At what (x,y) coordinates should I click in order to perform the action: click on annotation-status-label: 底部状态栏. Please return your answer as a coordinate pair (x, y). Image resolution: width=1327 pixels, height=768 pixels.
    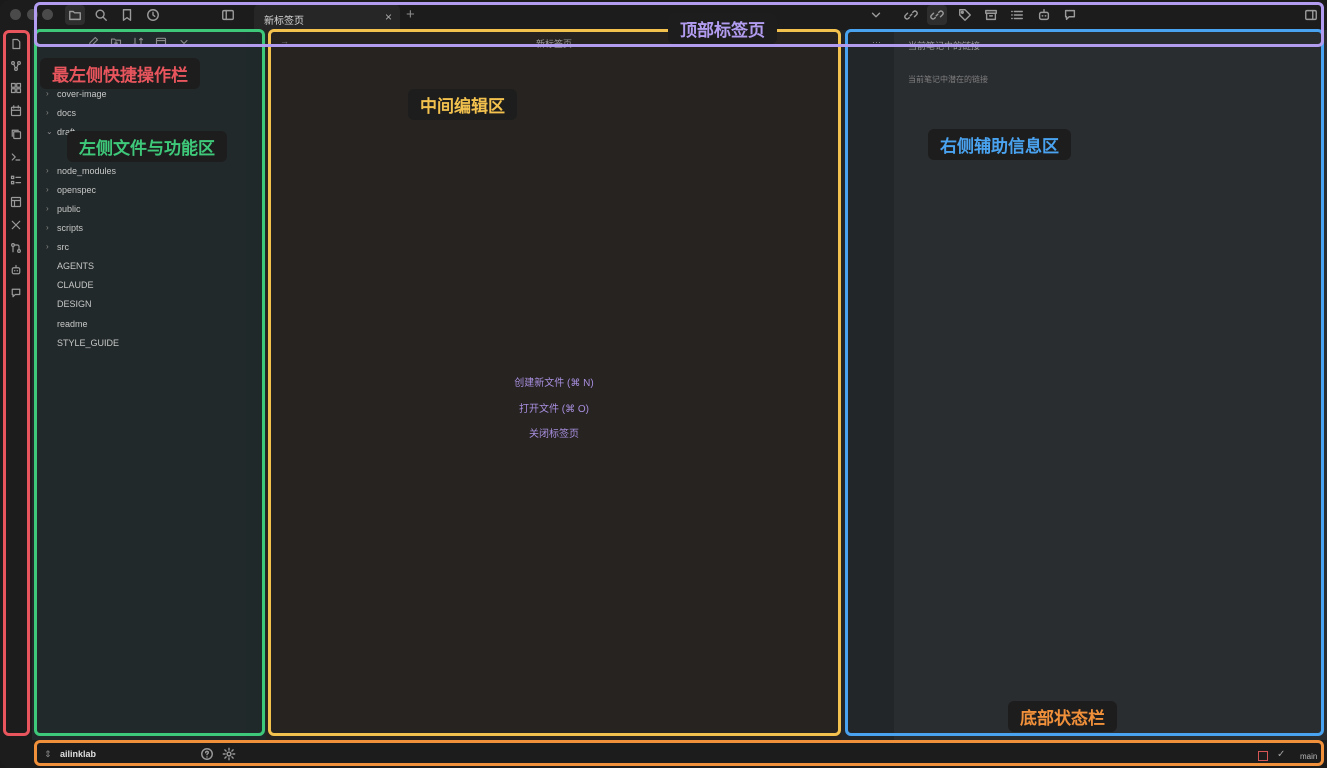
    Looking at the image, I should click on (1062, 716).